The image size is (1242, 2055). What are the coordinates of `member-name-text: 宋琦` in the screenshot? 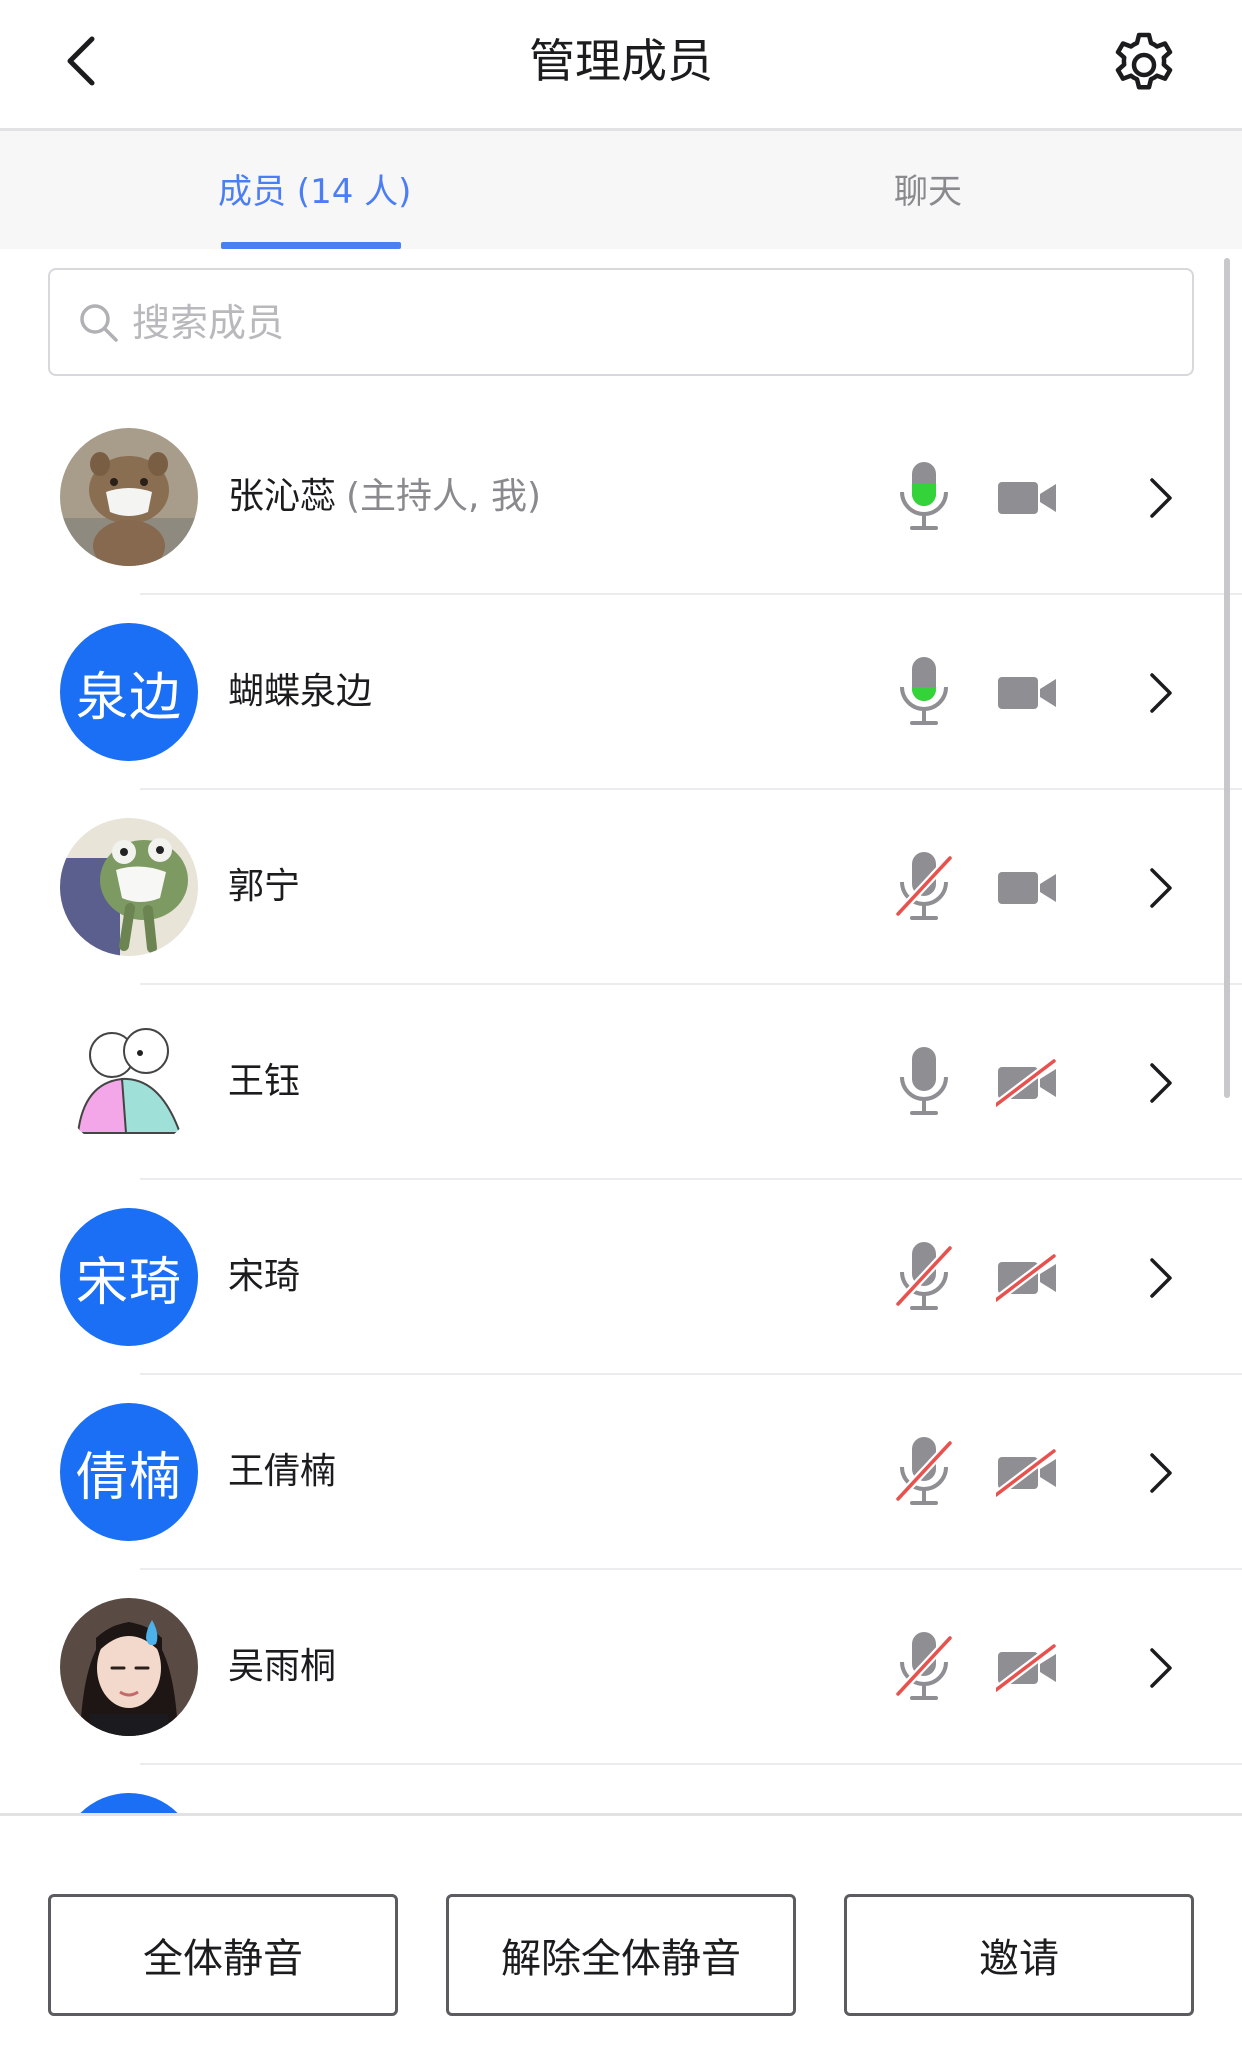 It's located at (264, 1276).